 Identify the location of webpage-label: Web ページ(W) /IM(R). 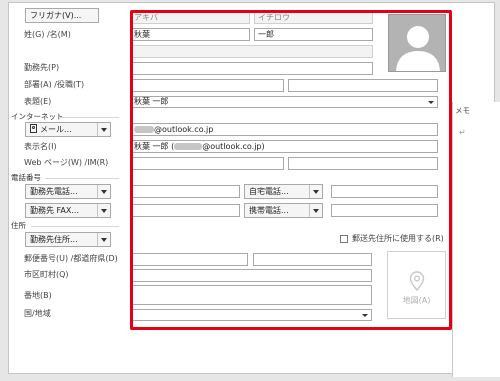
(66, 162).